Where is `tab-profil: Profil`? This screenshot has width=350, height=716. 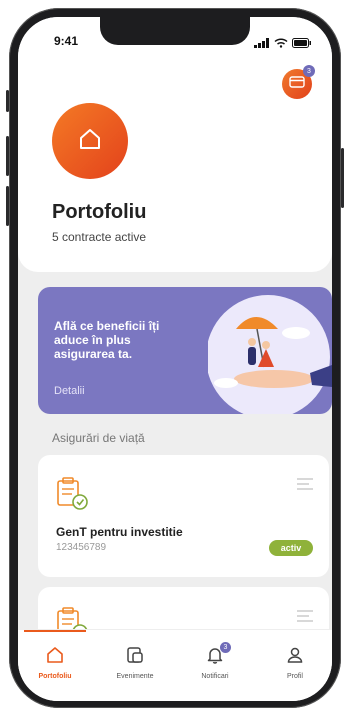 tab-profil: Profil is located at coordinates (295, 663).